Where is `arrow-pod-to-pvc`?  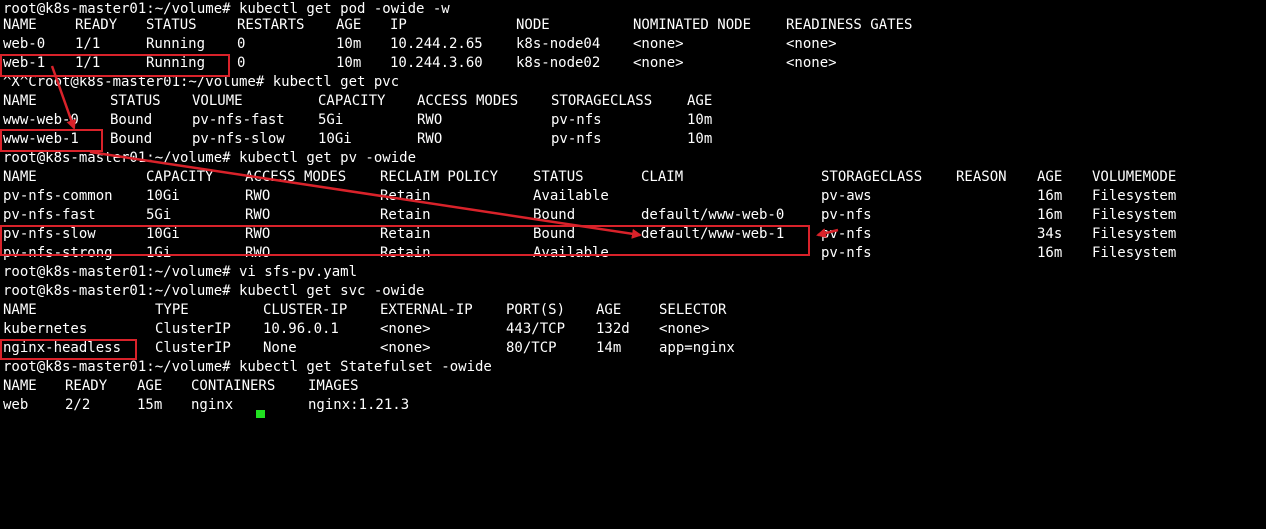 arrow-pod-to-pvc is located at coordinates (63, 97).